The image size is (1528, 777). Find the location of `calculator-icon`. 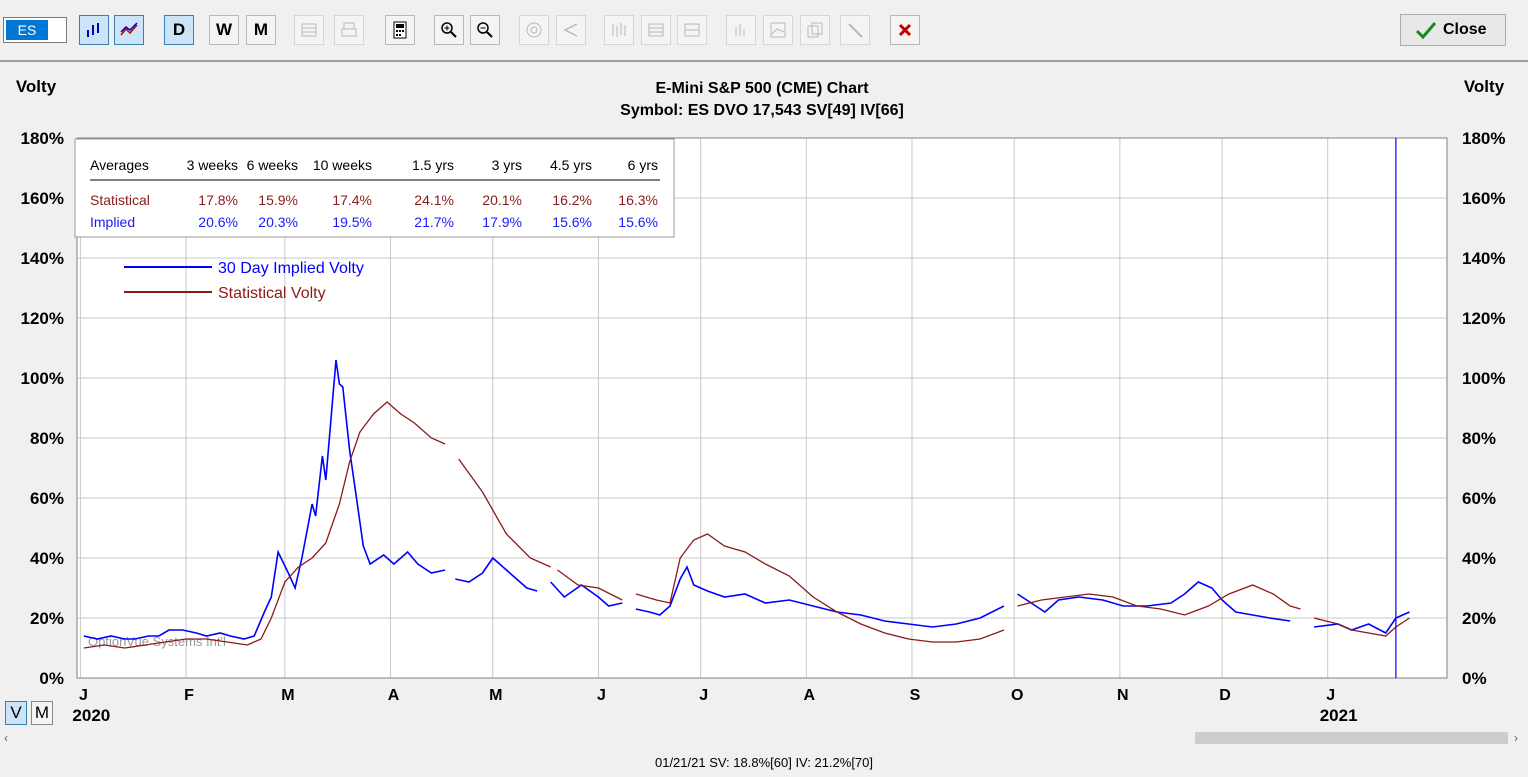

calculator-icon is located at coordinates (400, 30).